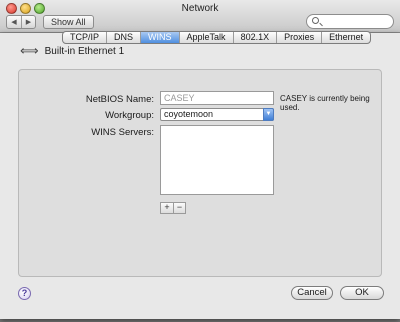 This screenshot has height=322, width=400. Describe the element at coordinates (24, 293) in the screenshot. I see `help-button: ?` at that location.